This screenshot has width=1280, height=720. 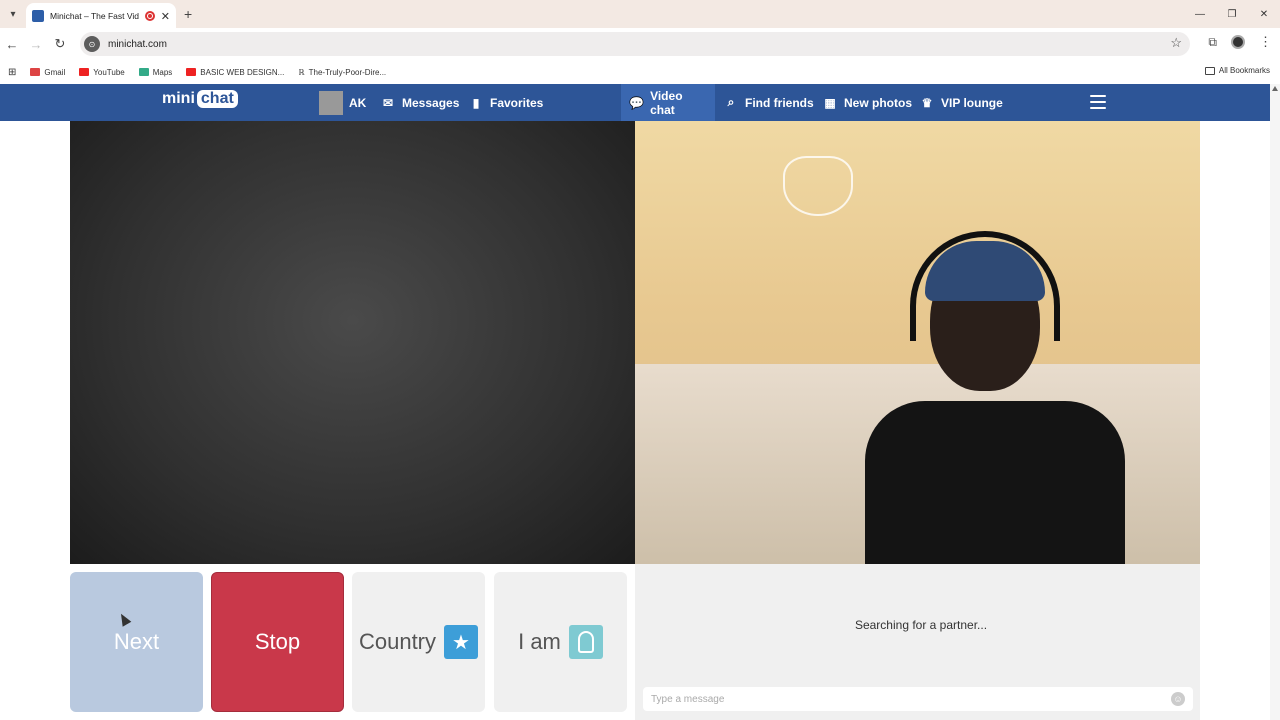 I want to click on minichat-favicon-icon, so click(x=38, y=16).